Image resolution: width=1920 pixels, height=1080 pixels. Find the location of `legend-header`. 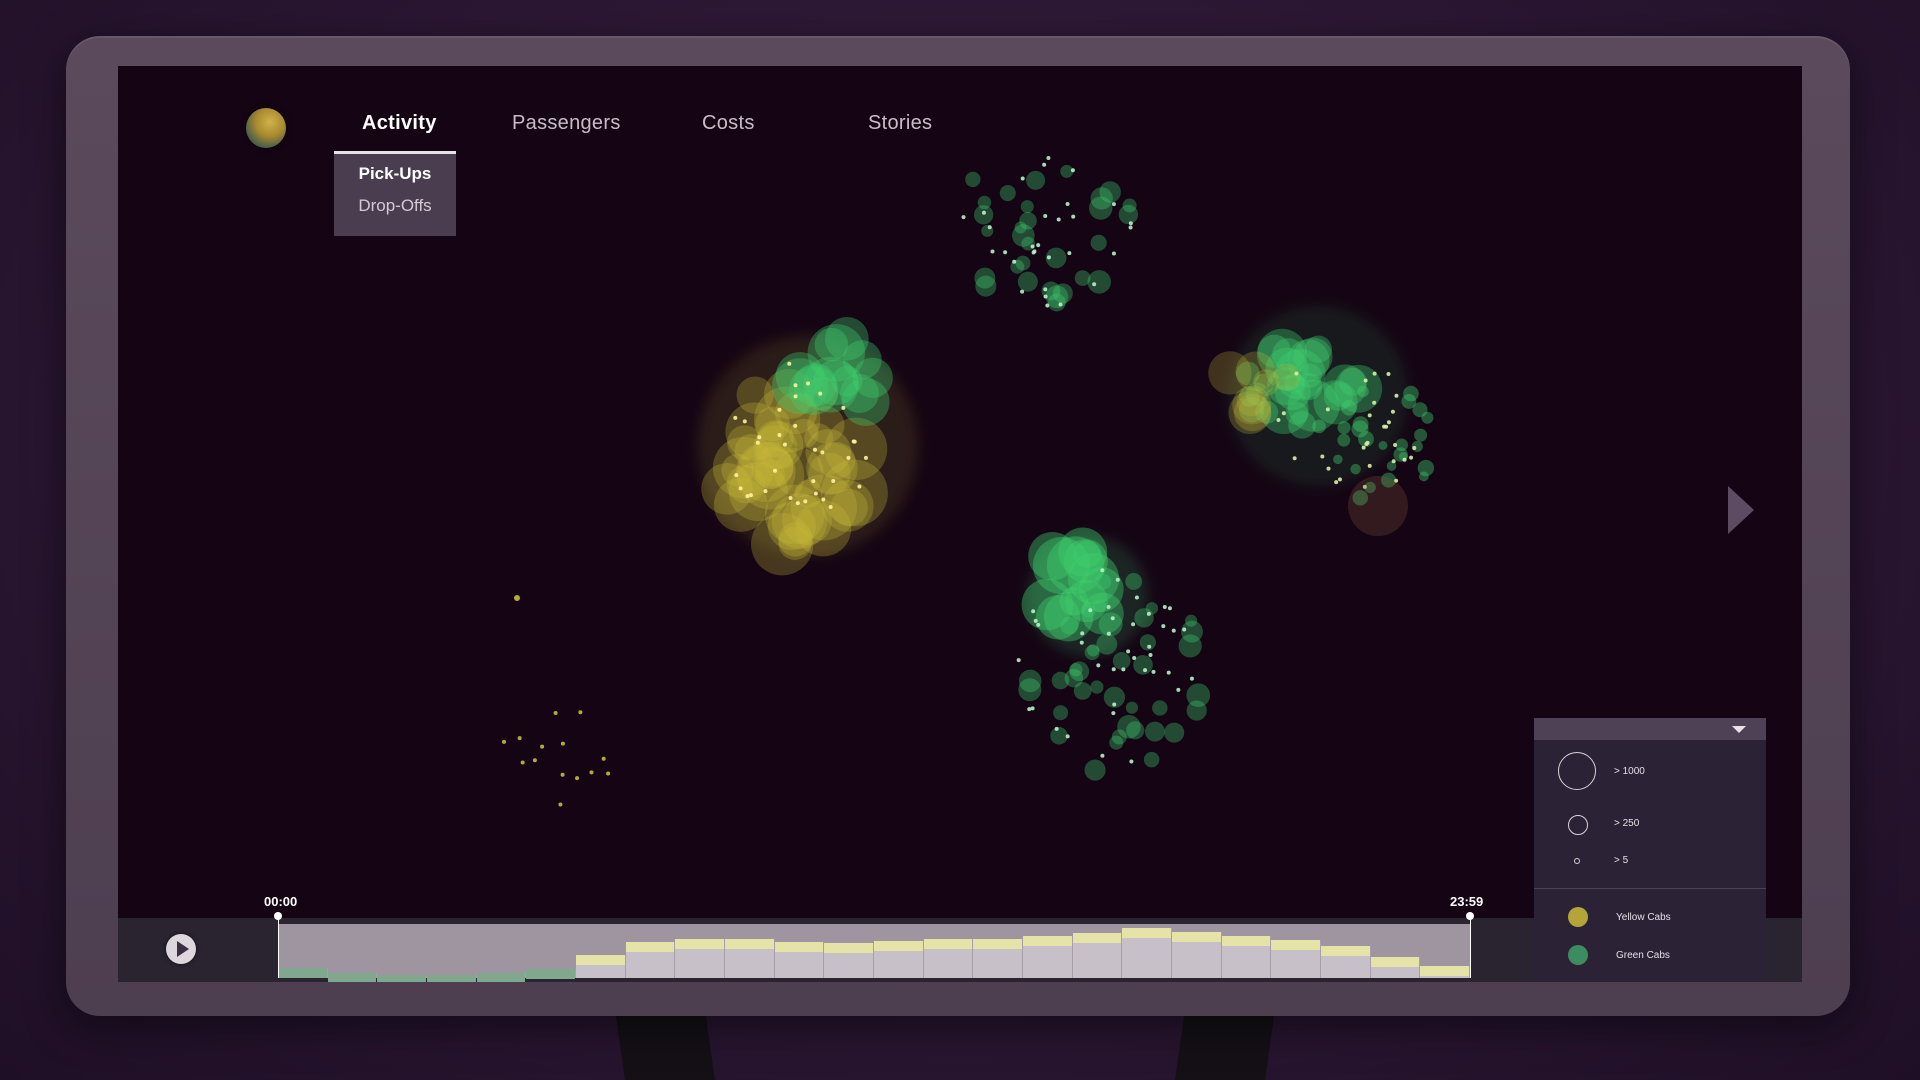

legend-header is located at coordinates (1650, 729).